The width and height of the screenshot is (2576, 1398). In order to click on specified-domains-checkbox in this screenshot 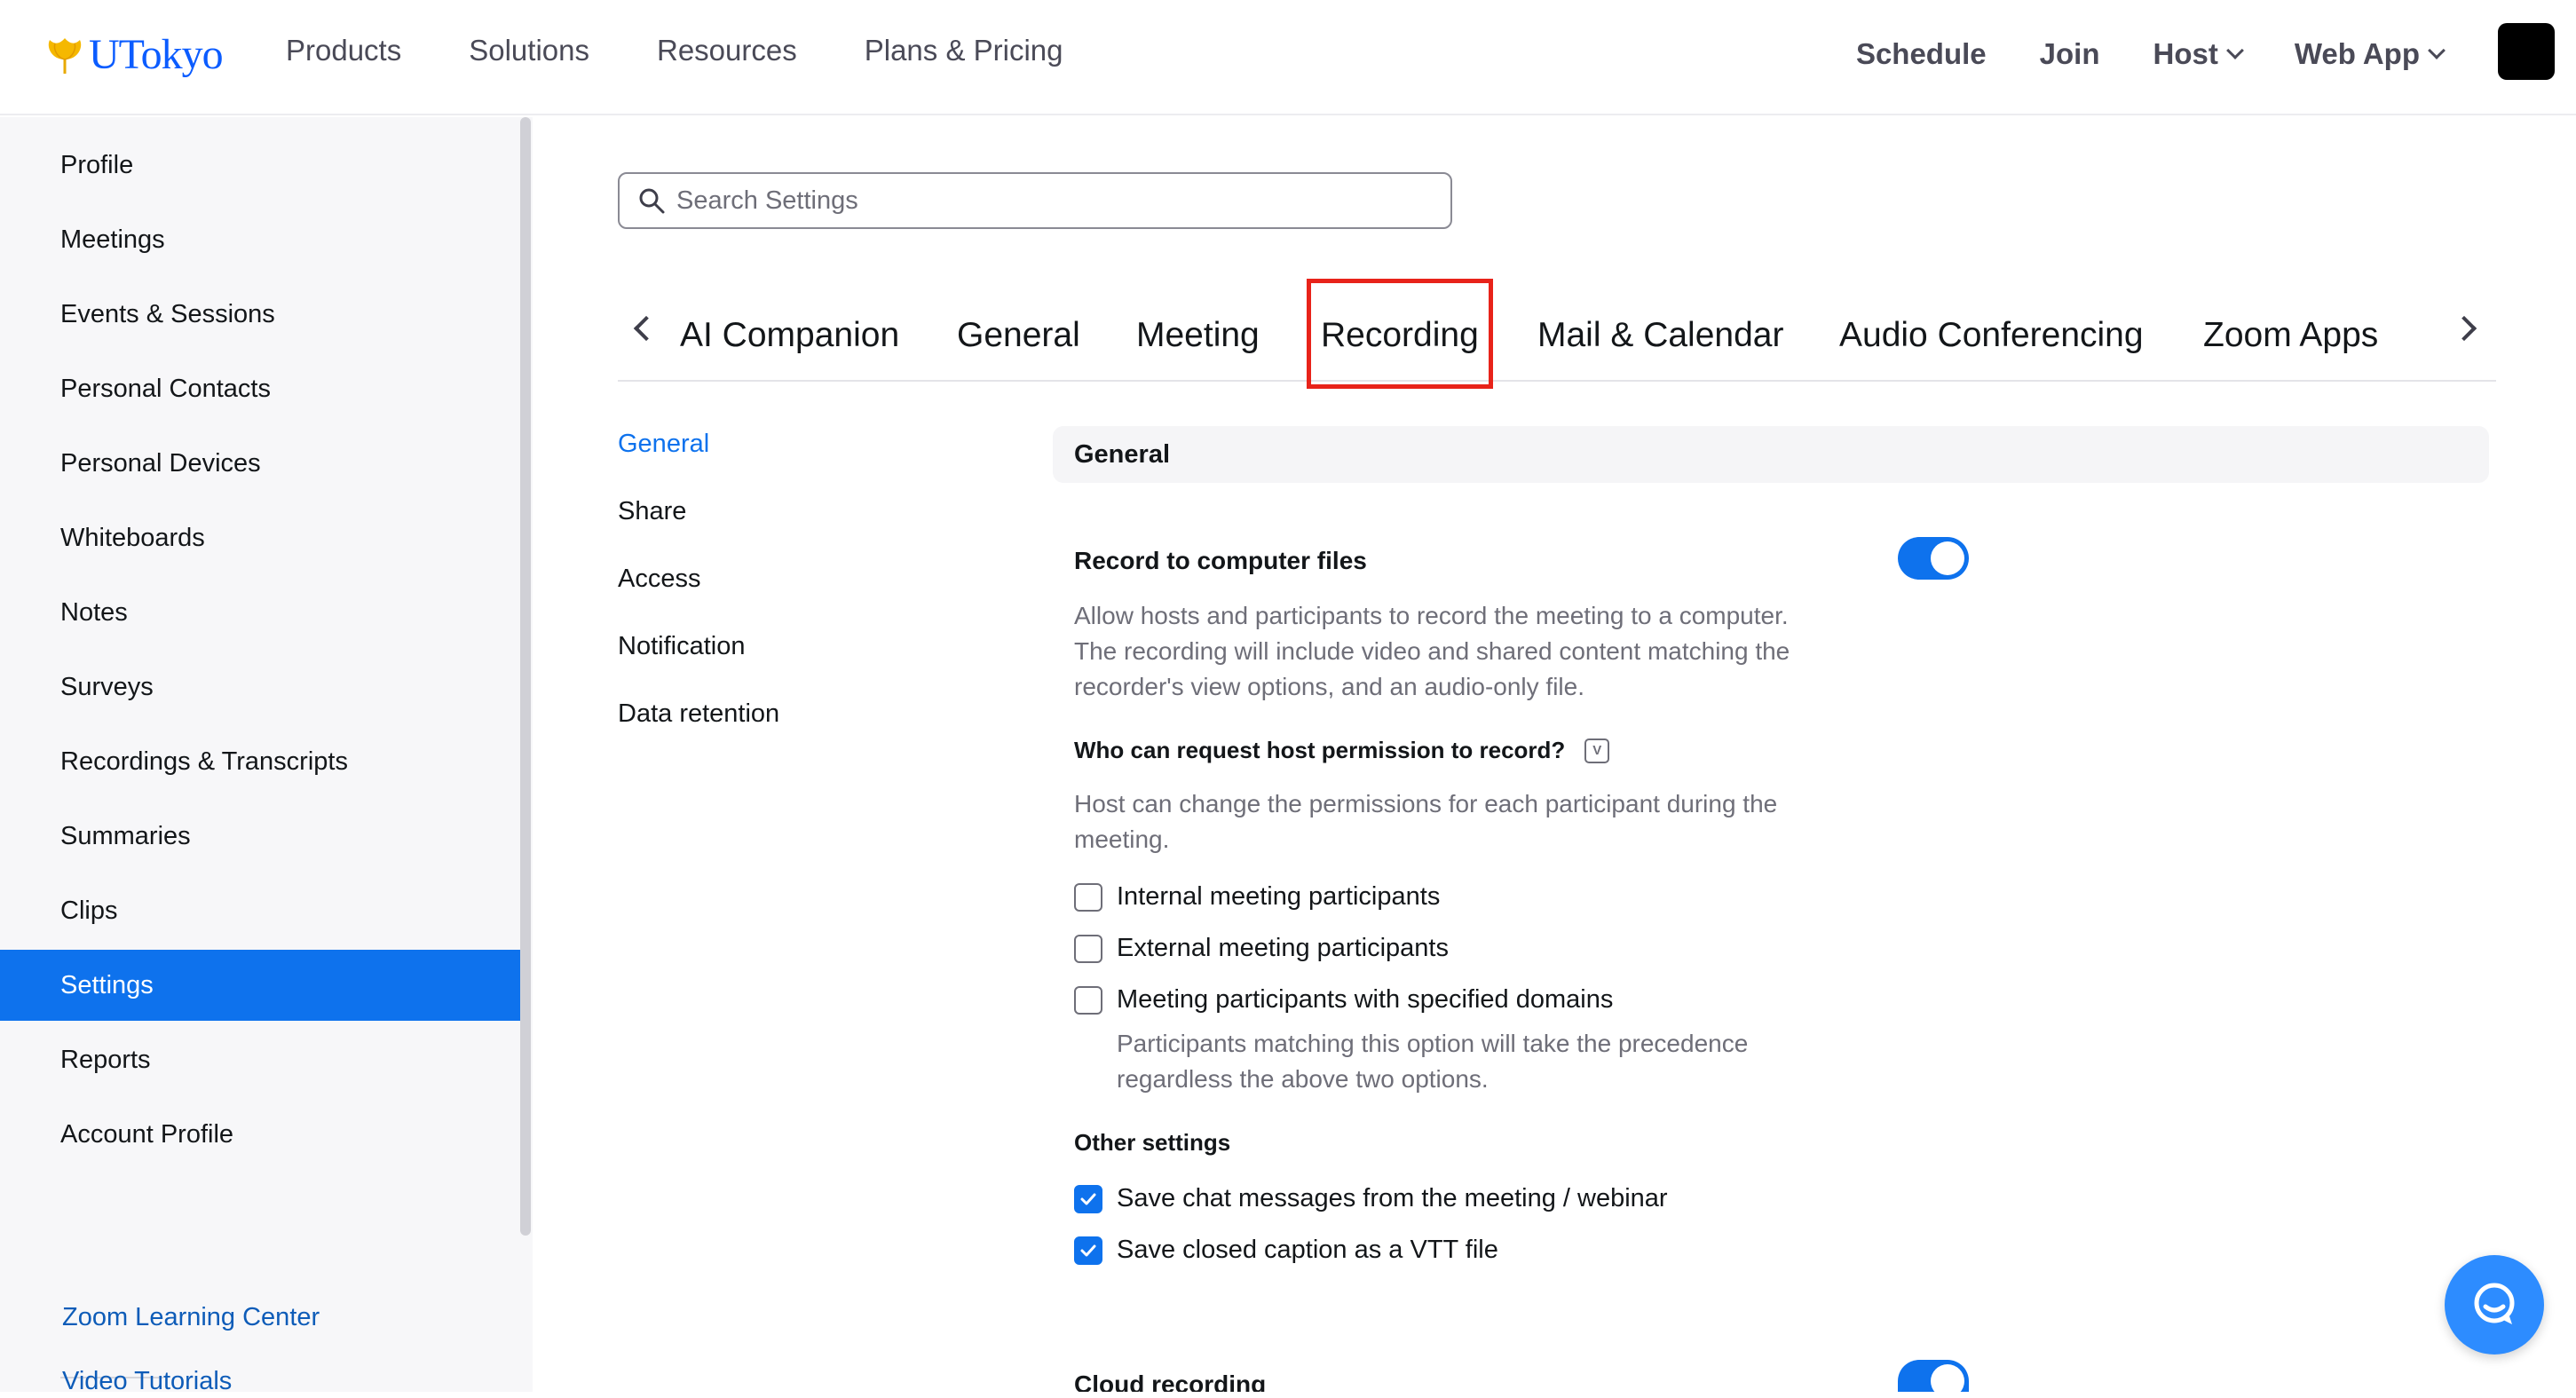, I will do `click(1088, 1000)`.